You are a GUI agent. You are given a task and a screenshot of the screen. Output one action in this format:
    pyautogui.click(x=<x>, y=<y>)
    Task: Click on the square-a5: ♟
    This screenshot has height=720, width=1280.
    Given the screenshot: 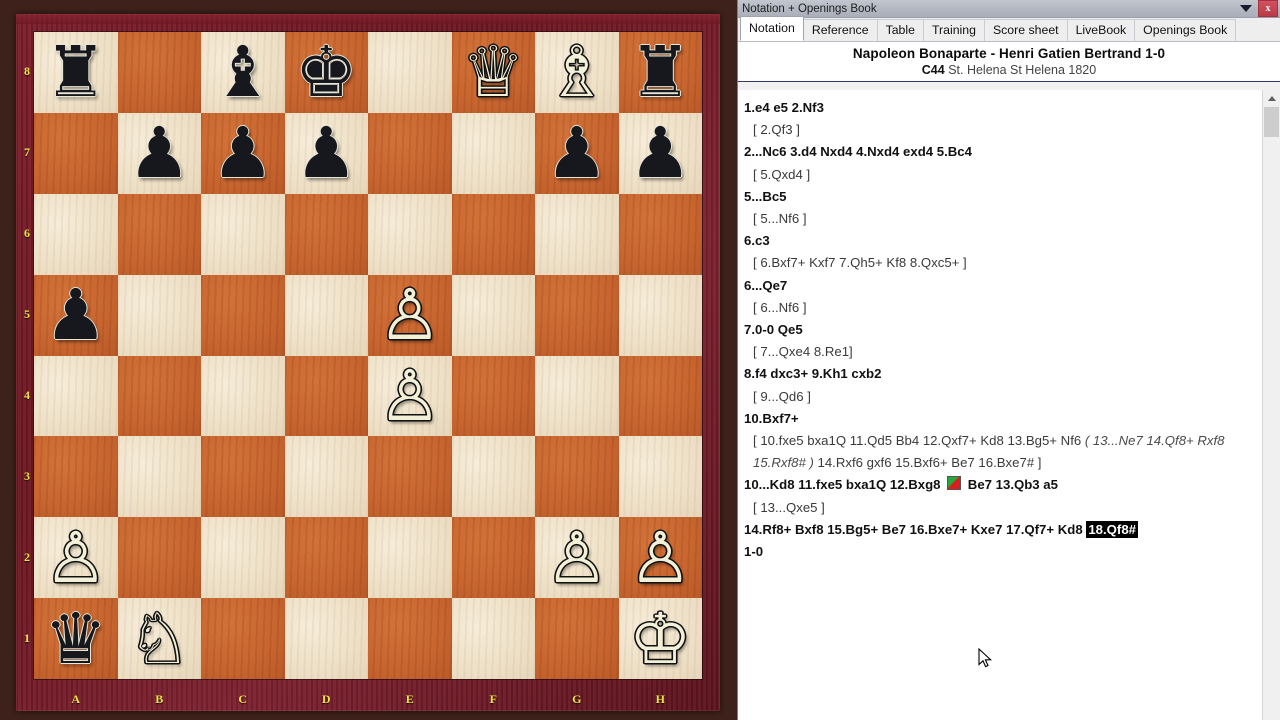 What is the action you would take?
    pyautogui.click(x=76, y=315)
    